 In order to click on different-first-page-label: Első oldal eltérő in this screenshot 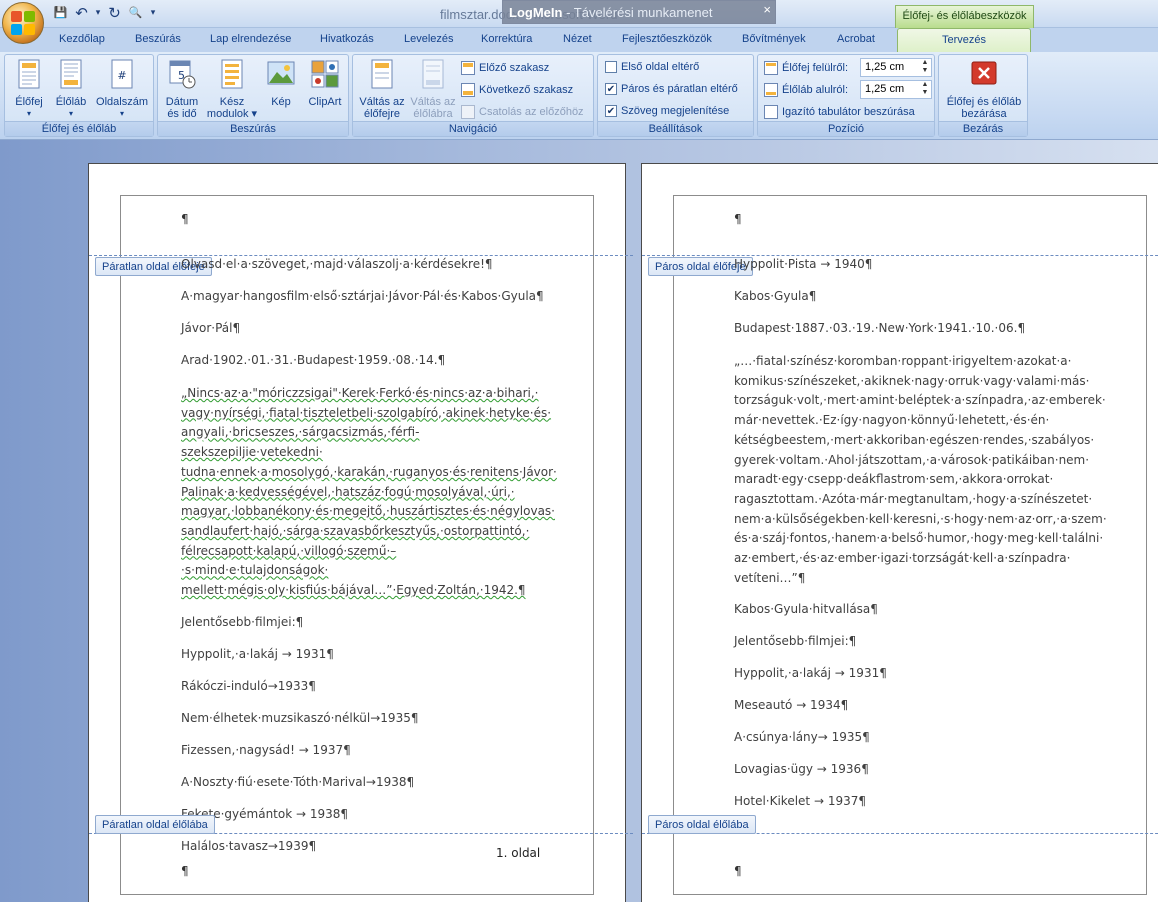, I will do `click(660, 67)`.